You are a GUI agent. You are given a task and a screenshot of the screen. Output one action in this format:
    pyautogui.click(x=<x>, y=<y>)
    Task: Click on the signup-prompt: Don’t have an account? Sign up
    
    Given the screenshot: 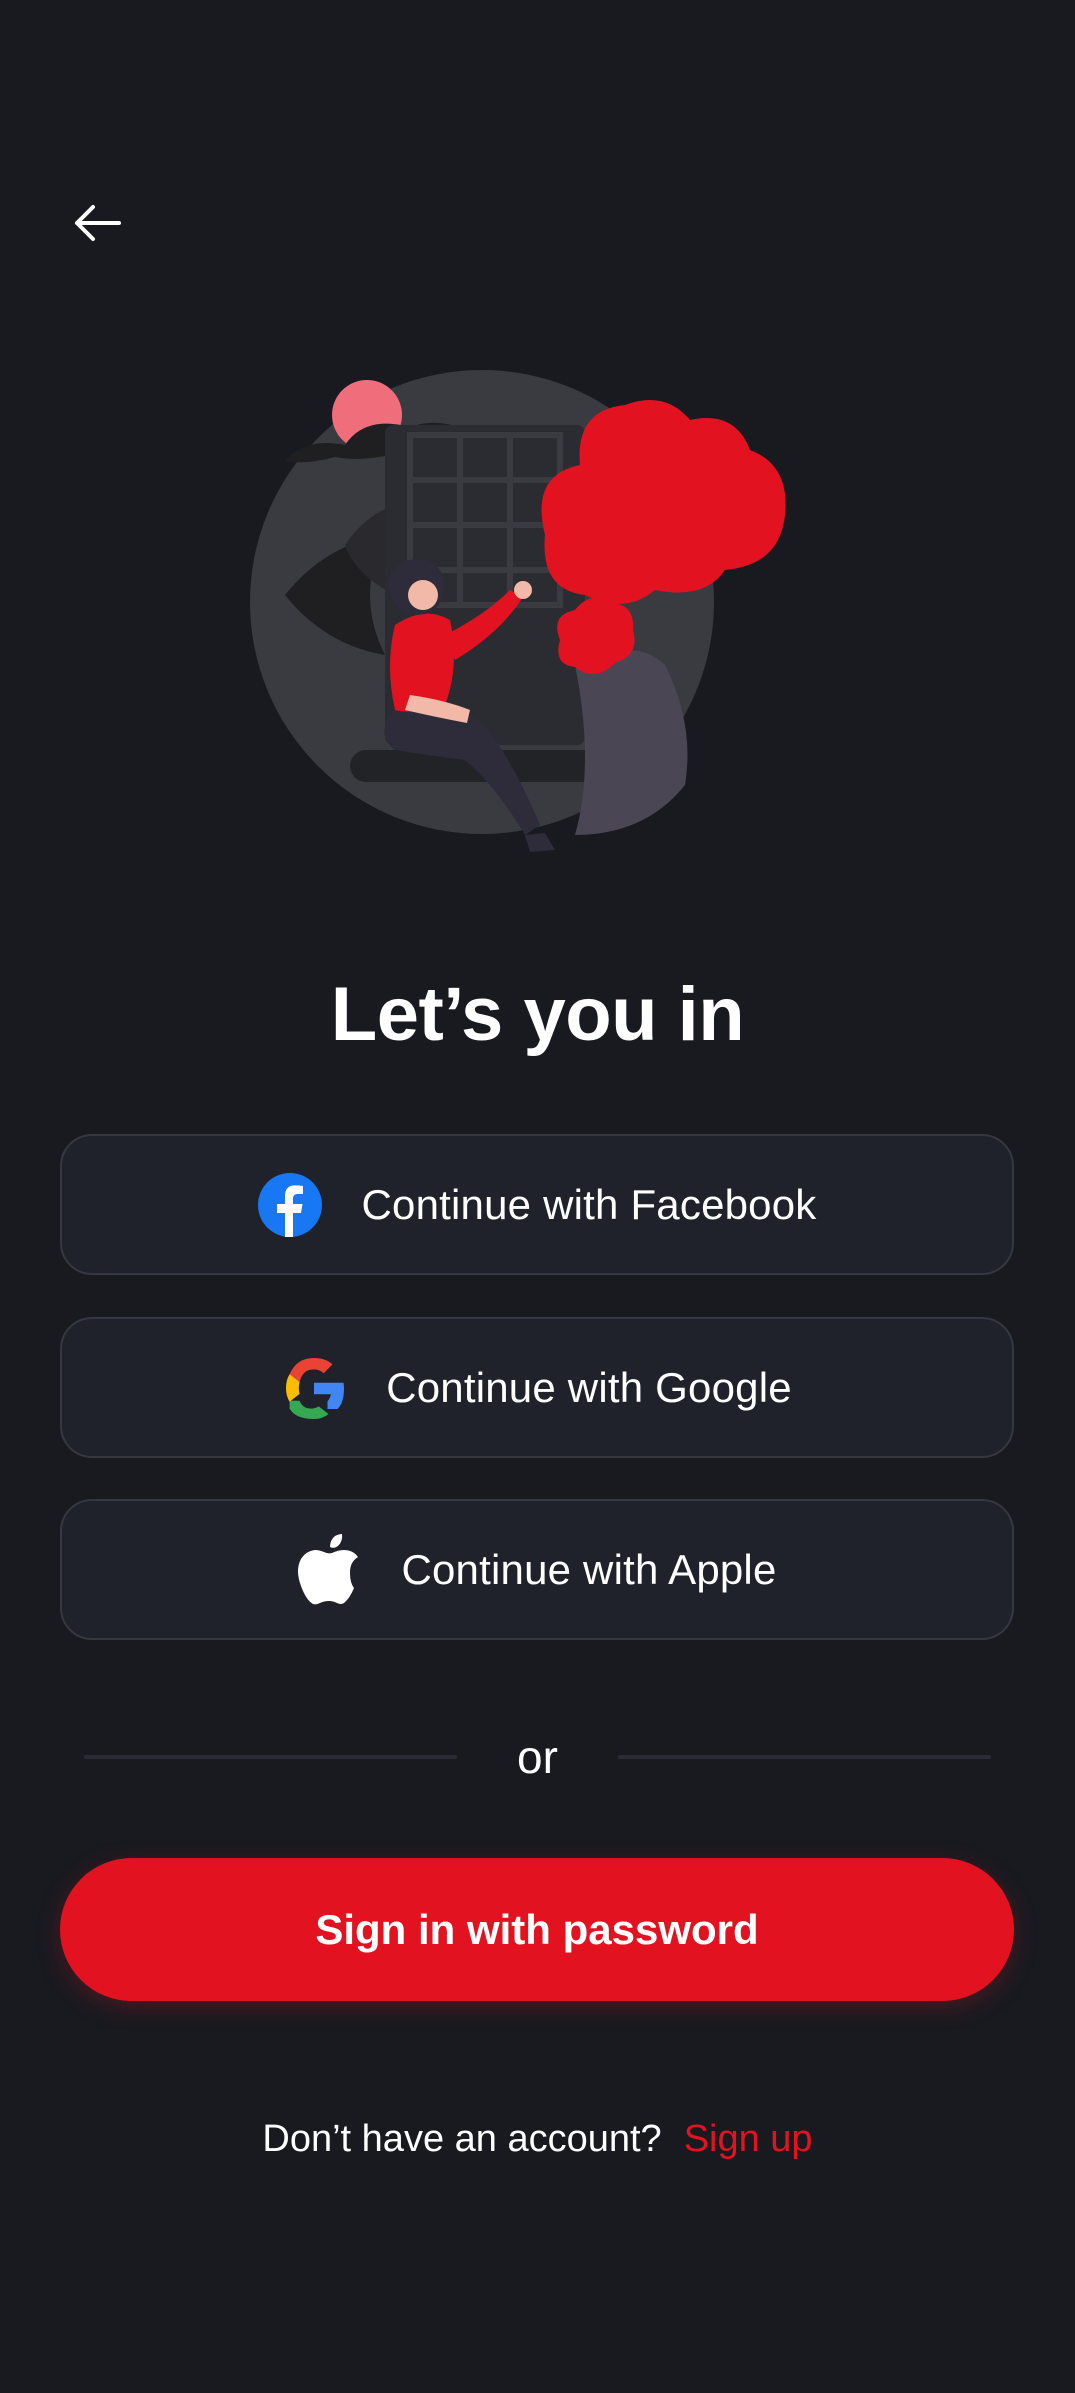 What is the action you would take?
    pyautogui.click(x=537, y=2139)
    